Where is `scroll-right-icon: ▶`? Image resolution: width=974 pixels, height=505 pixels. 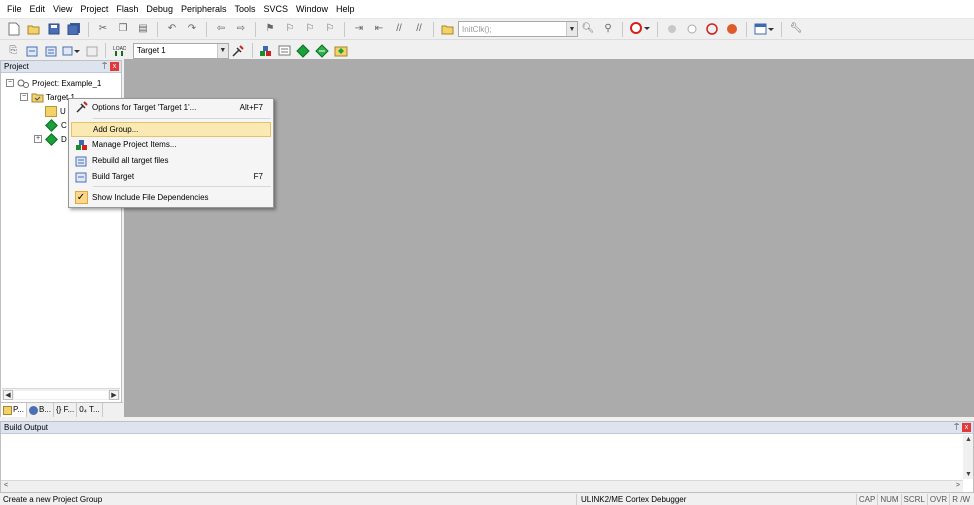 scroll-right-icon: ▶ is located at coordinates (114, 395).